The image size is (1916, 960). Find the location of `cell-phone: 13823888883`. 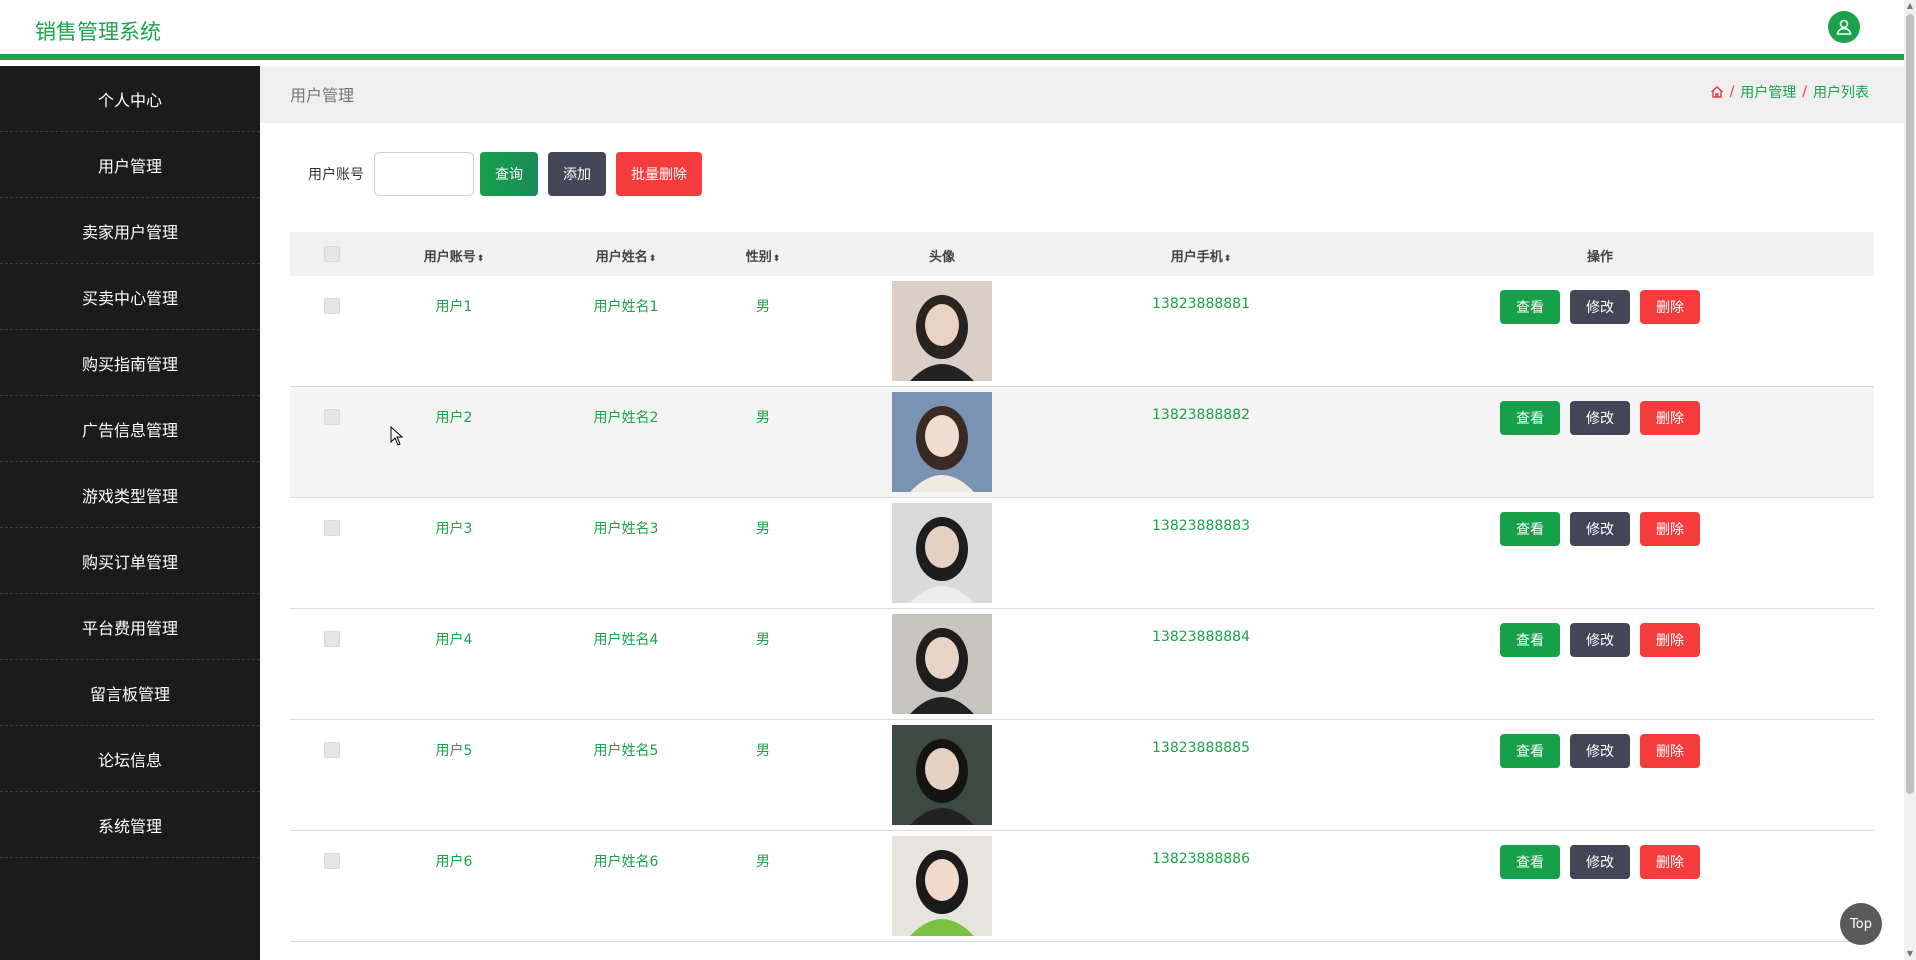

cell-phone: 13823888883 is located at coordinates (1201, 526).